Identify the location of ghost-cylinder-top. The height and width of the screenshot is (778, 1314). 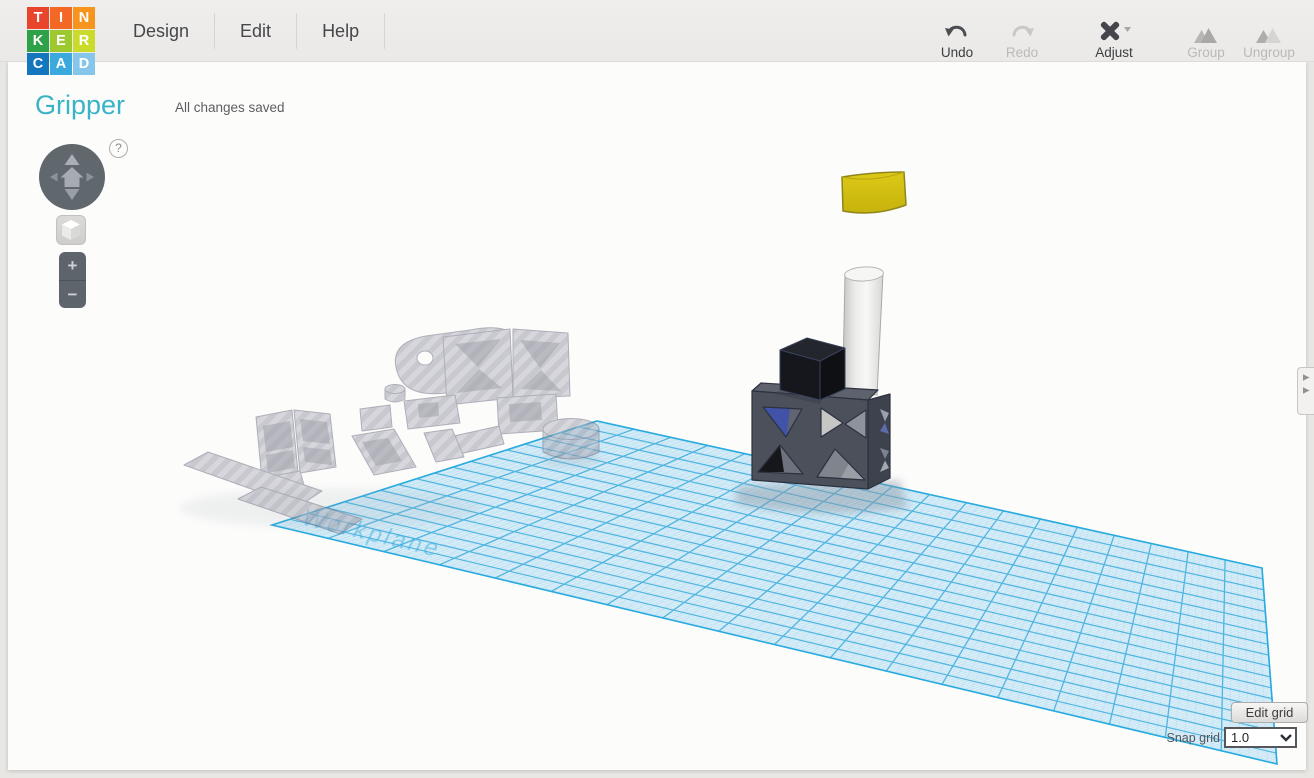
(571, 429).